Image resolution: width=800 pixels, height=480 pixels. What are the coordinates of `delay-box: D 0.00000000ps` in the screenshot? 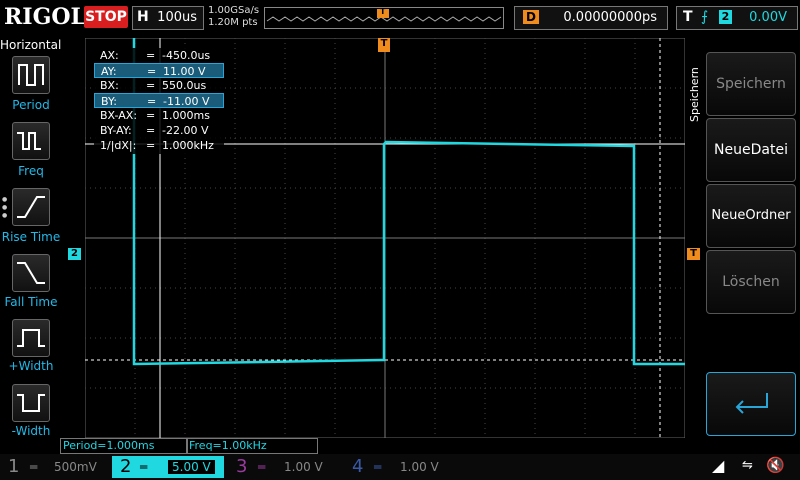 It's located at (591, 18).